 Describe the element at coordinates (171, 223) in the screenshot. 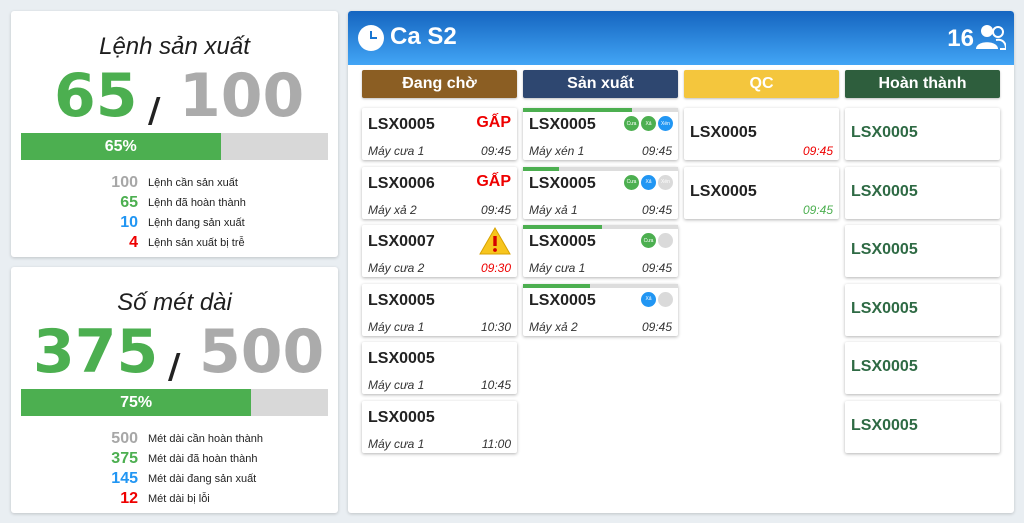

I see `stat-row: 10 Lệnh đang sản xuất` at that location.